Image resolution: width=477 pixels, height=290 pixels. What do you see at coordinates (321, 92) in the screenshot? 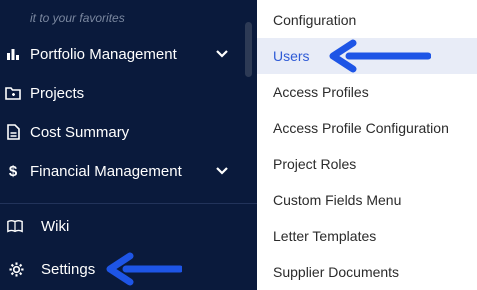
I see `menu-item-label: Access Profiles` at bounding box center [321, 92].